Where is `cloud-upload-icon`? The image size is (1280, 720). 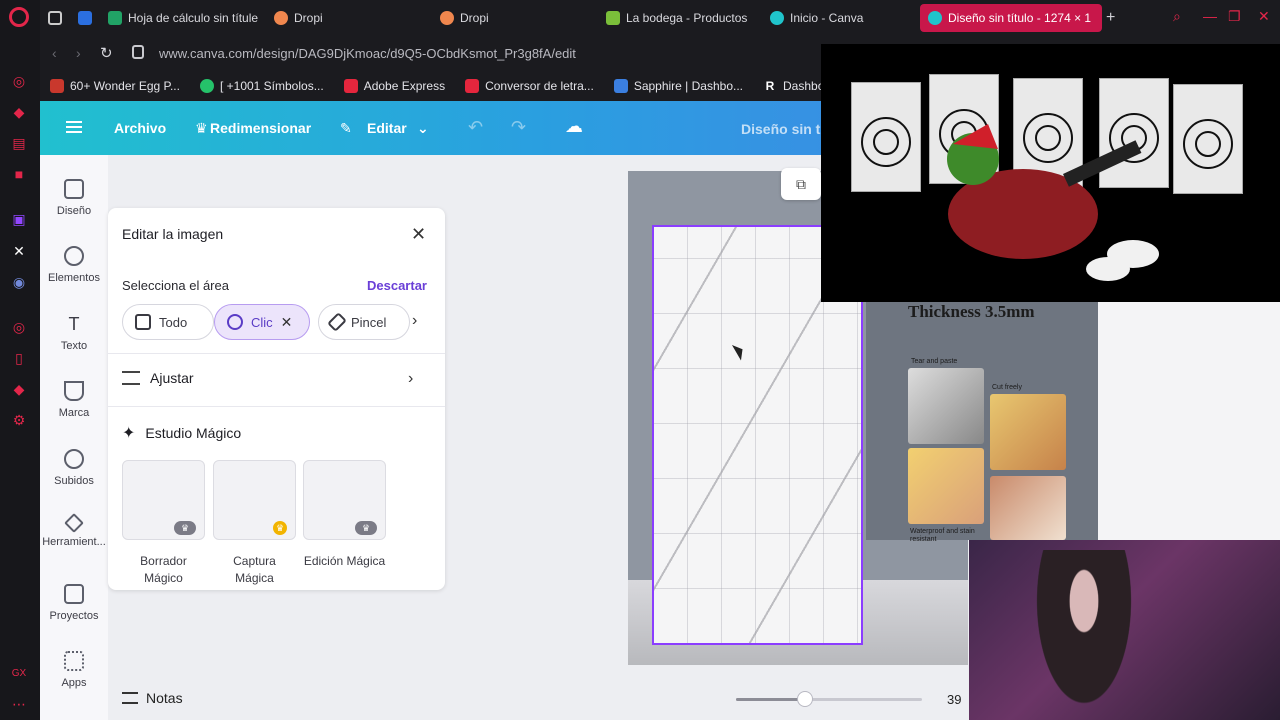
cloud-upload-icon is located at coordinates (74, 459).